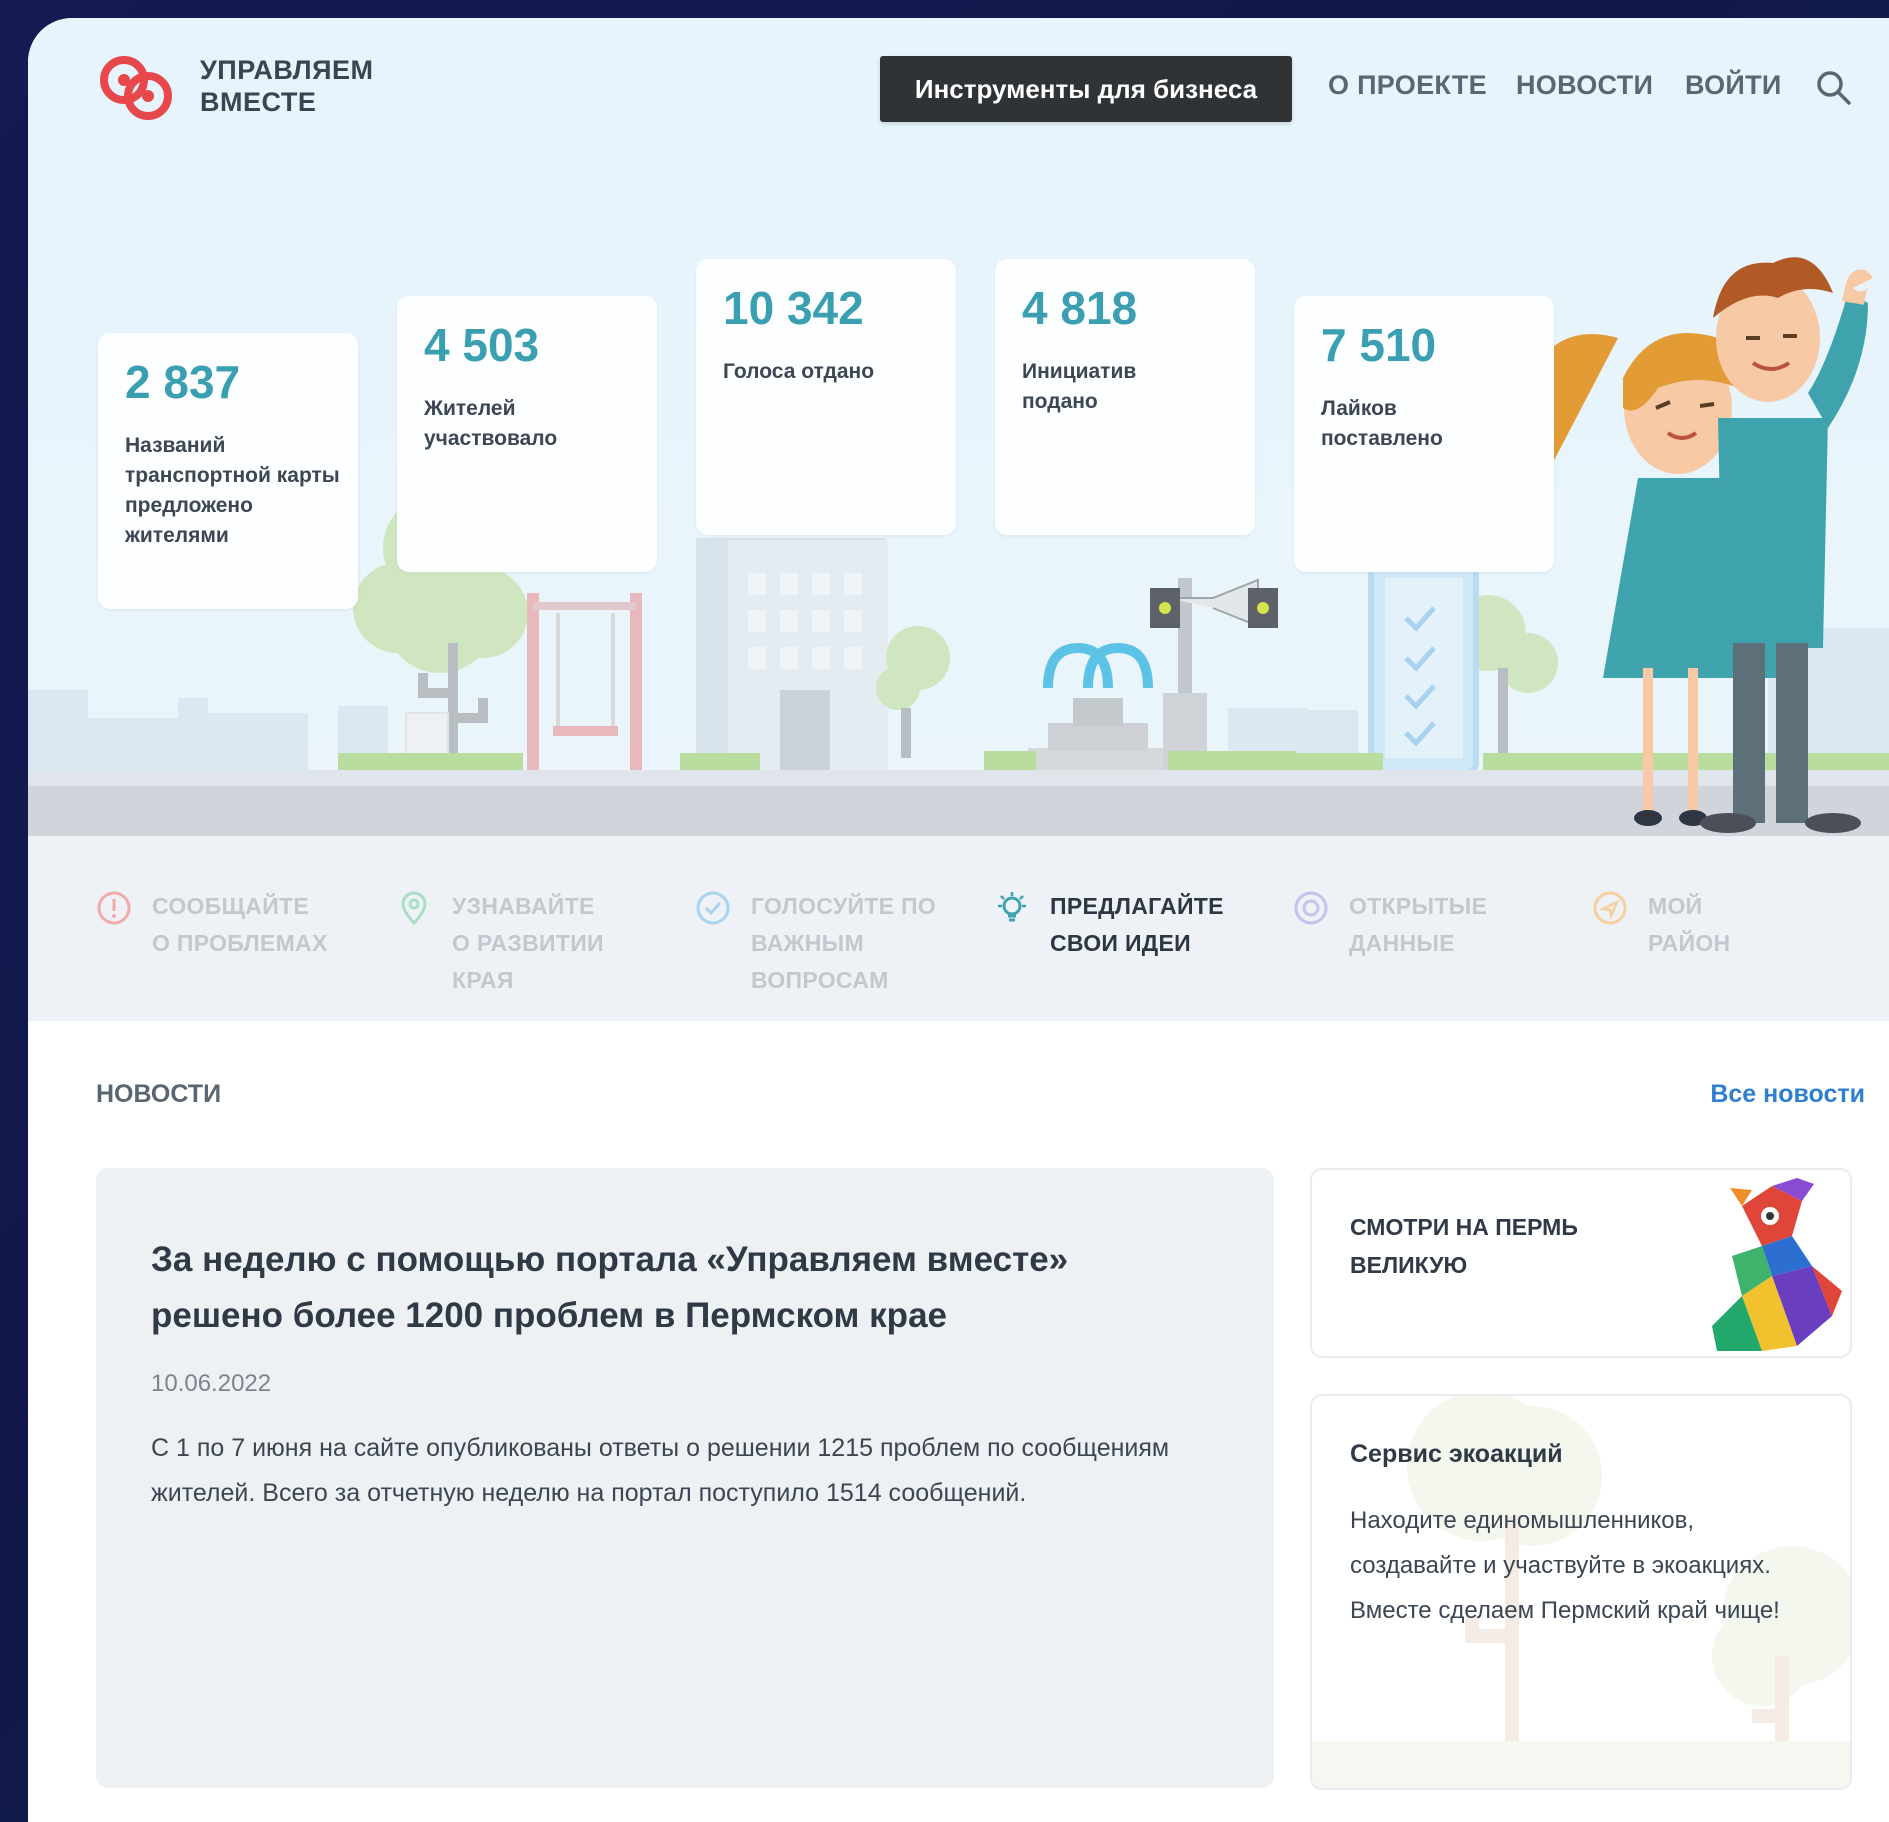 The width and height of the screenshot is (1889, 1822). I want to click on news-heading: НОВОСТИ, so click(159, 1094).